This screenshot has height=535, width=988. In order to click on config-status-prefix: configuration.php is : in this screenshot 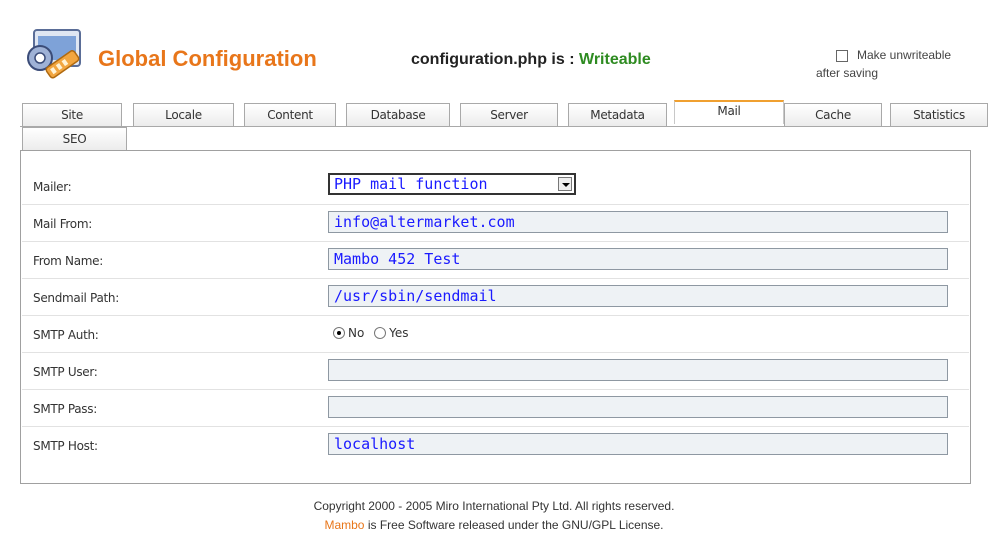, I will do `click(493, 59)`.